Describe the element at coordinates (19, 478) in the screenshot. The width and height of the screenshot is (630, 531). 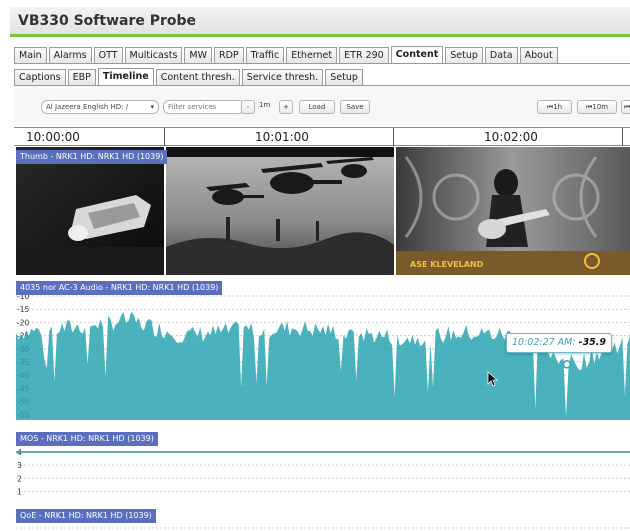
I see `mos-axis-label: 2` at that location.